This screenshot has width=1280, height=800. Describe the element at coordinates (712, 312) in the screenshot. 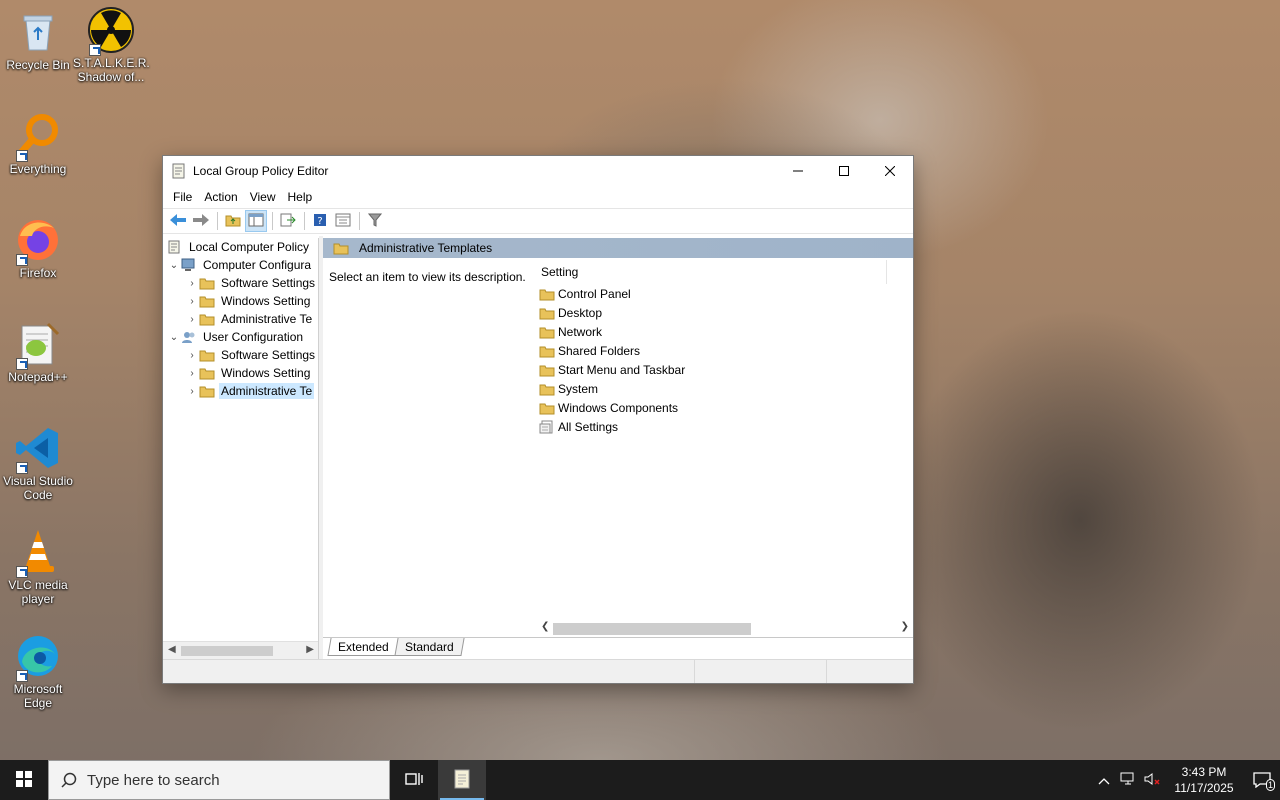

I see `list-item-desktop: Desktop` at that location.